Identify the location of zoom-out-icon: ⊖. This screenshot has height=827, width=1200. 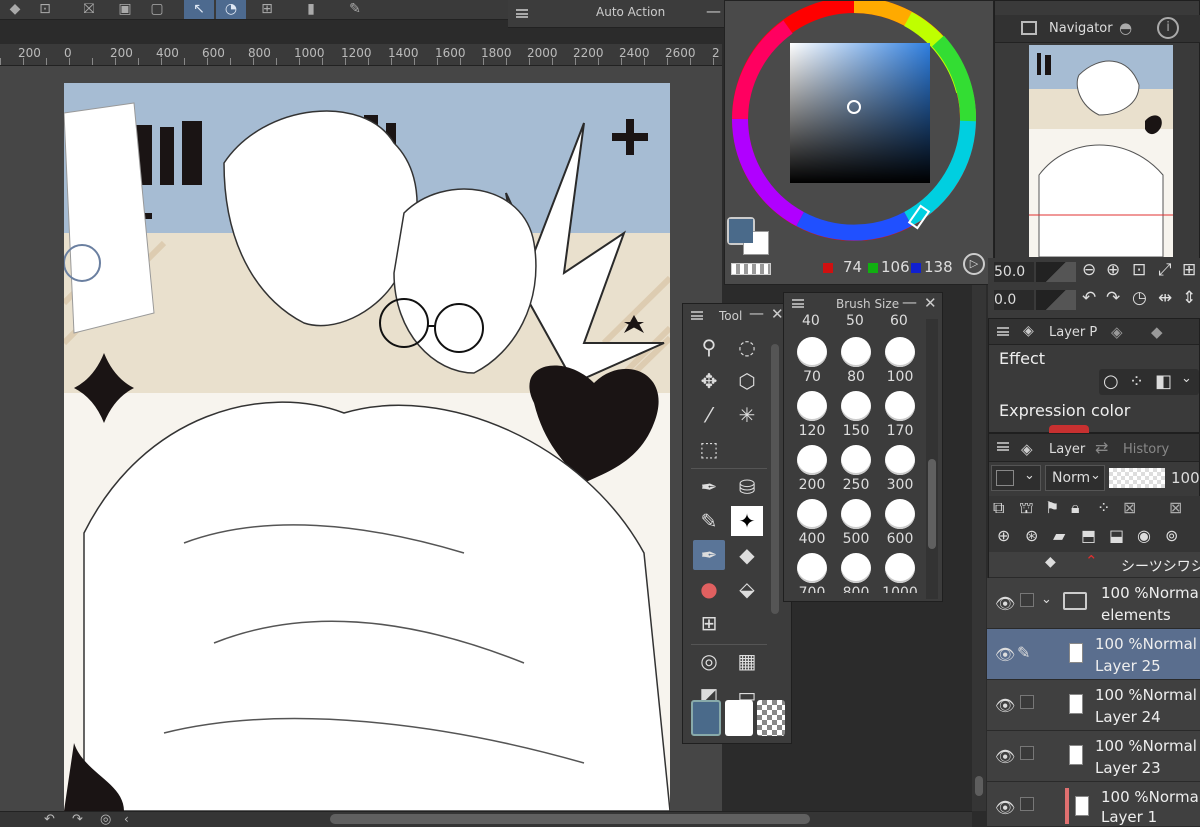
(1089, 270).